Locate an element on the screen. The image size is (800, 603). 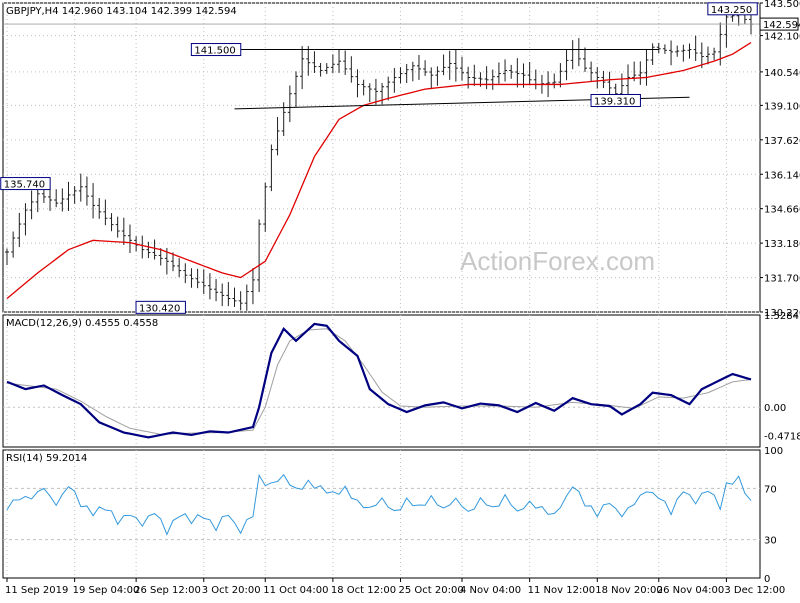
rsi-pane-title: RSI(14) 59.2014 is located at coordinates (46, 458).